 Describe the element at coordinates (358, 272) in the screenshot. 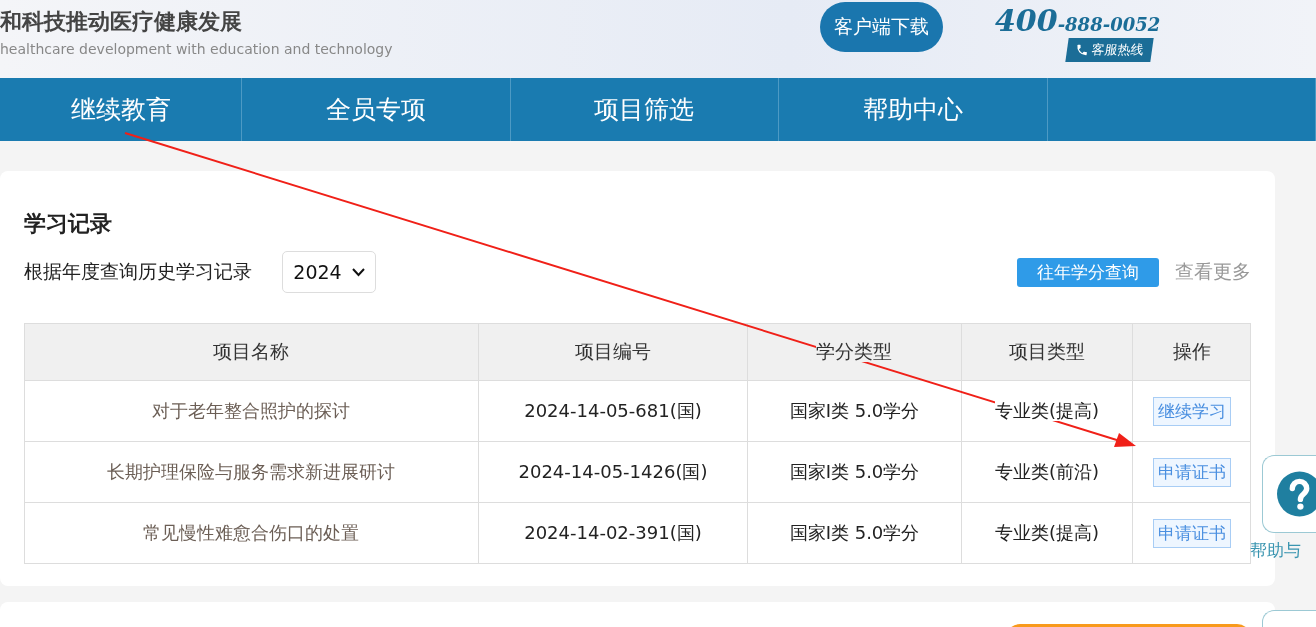

I see `chevron-down-icon` at that location.